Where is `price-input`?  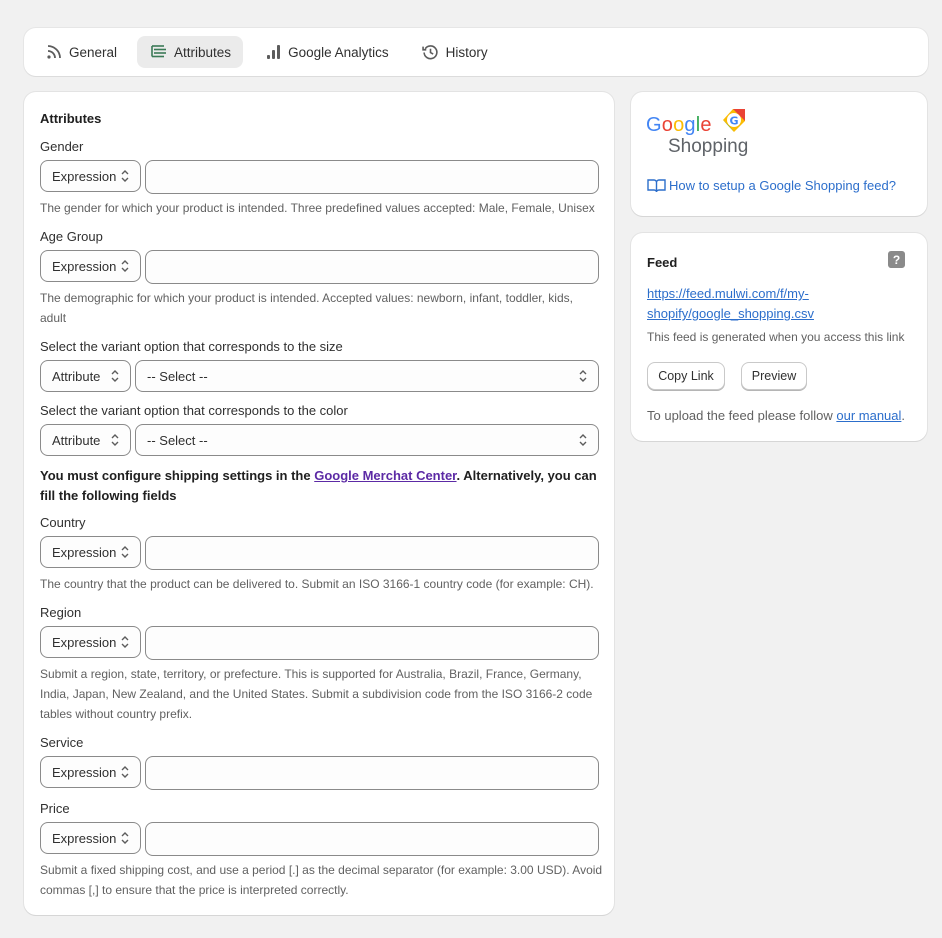 price-input is located at coordinates (372, 839).